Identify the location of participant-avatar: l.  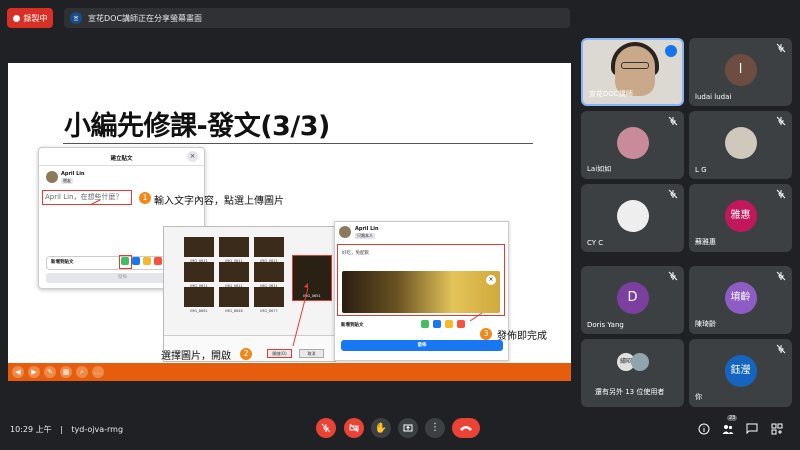
(740, 70).